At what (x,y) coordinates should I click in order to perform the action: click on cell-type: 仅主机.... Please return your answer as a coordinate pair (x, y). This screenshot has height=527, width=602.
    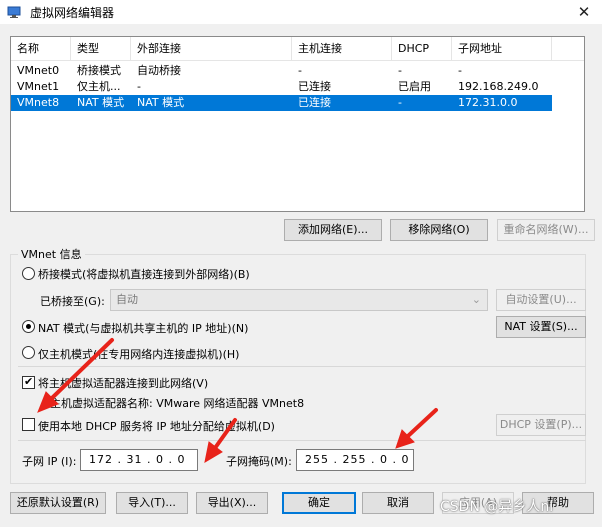
    Looking at the image, I should click on (99, 86).